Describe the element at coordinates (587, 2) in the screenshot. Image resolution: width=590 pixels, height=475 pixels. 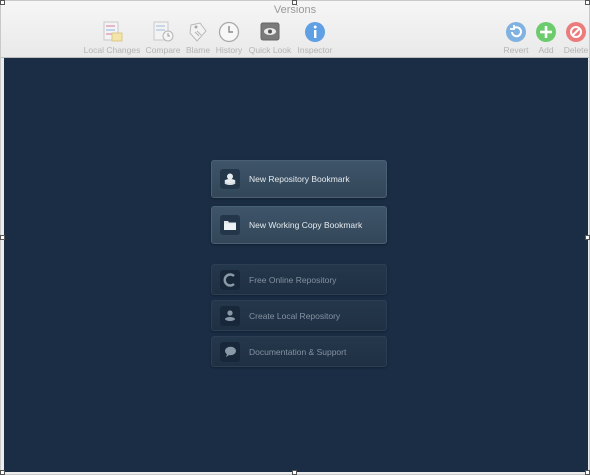
I see `resize-handle-top-right` at that location.